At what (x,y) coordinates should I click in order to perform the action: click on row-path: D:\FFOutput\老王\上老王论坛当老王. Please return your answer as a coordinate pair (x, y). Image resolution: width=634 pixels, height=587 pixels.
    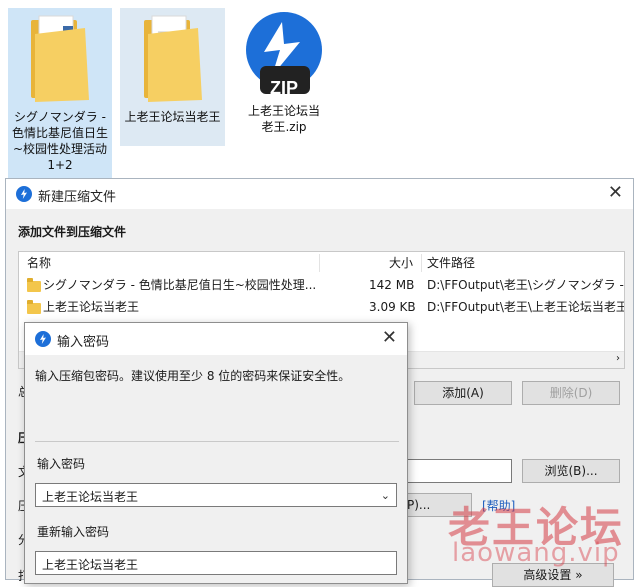
    Looking at the image, I should click on (526, 307).